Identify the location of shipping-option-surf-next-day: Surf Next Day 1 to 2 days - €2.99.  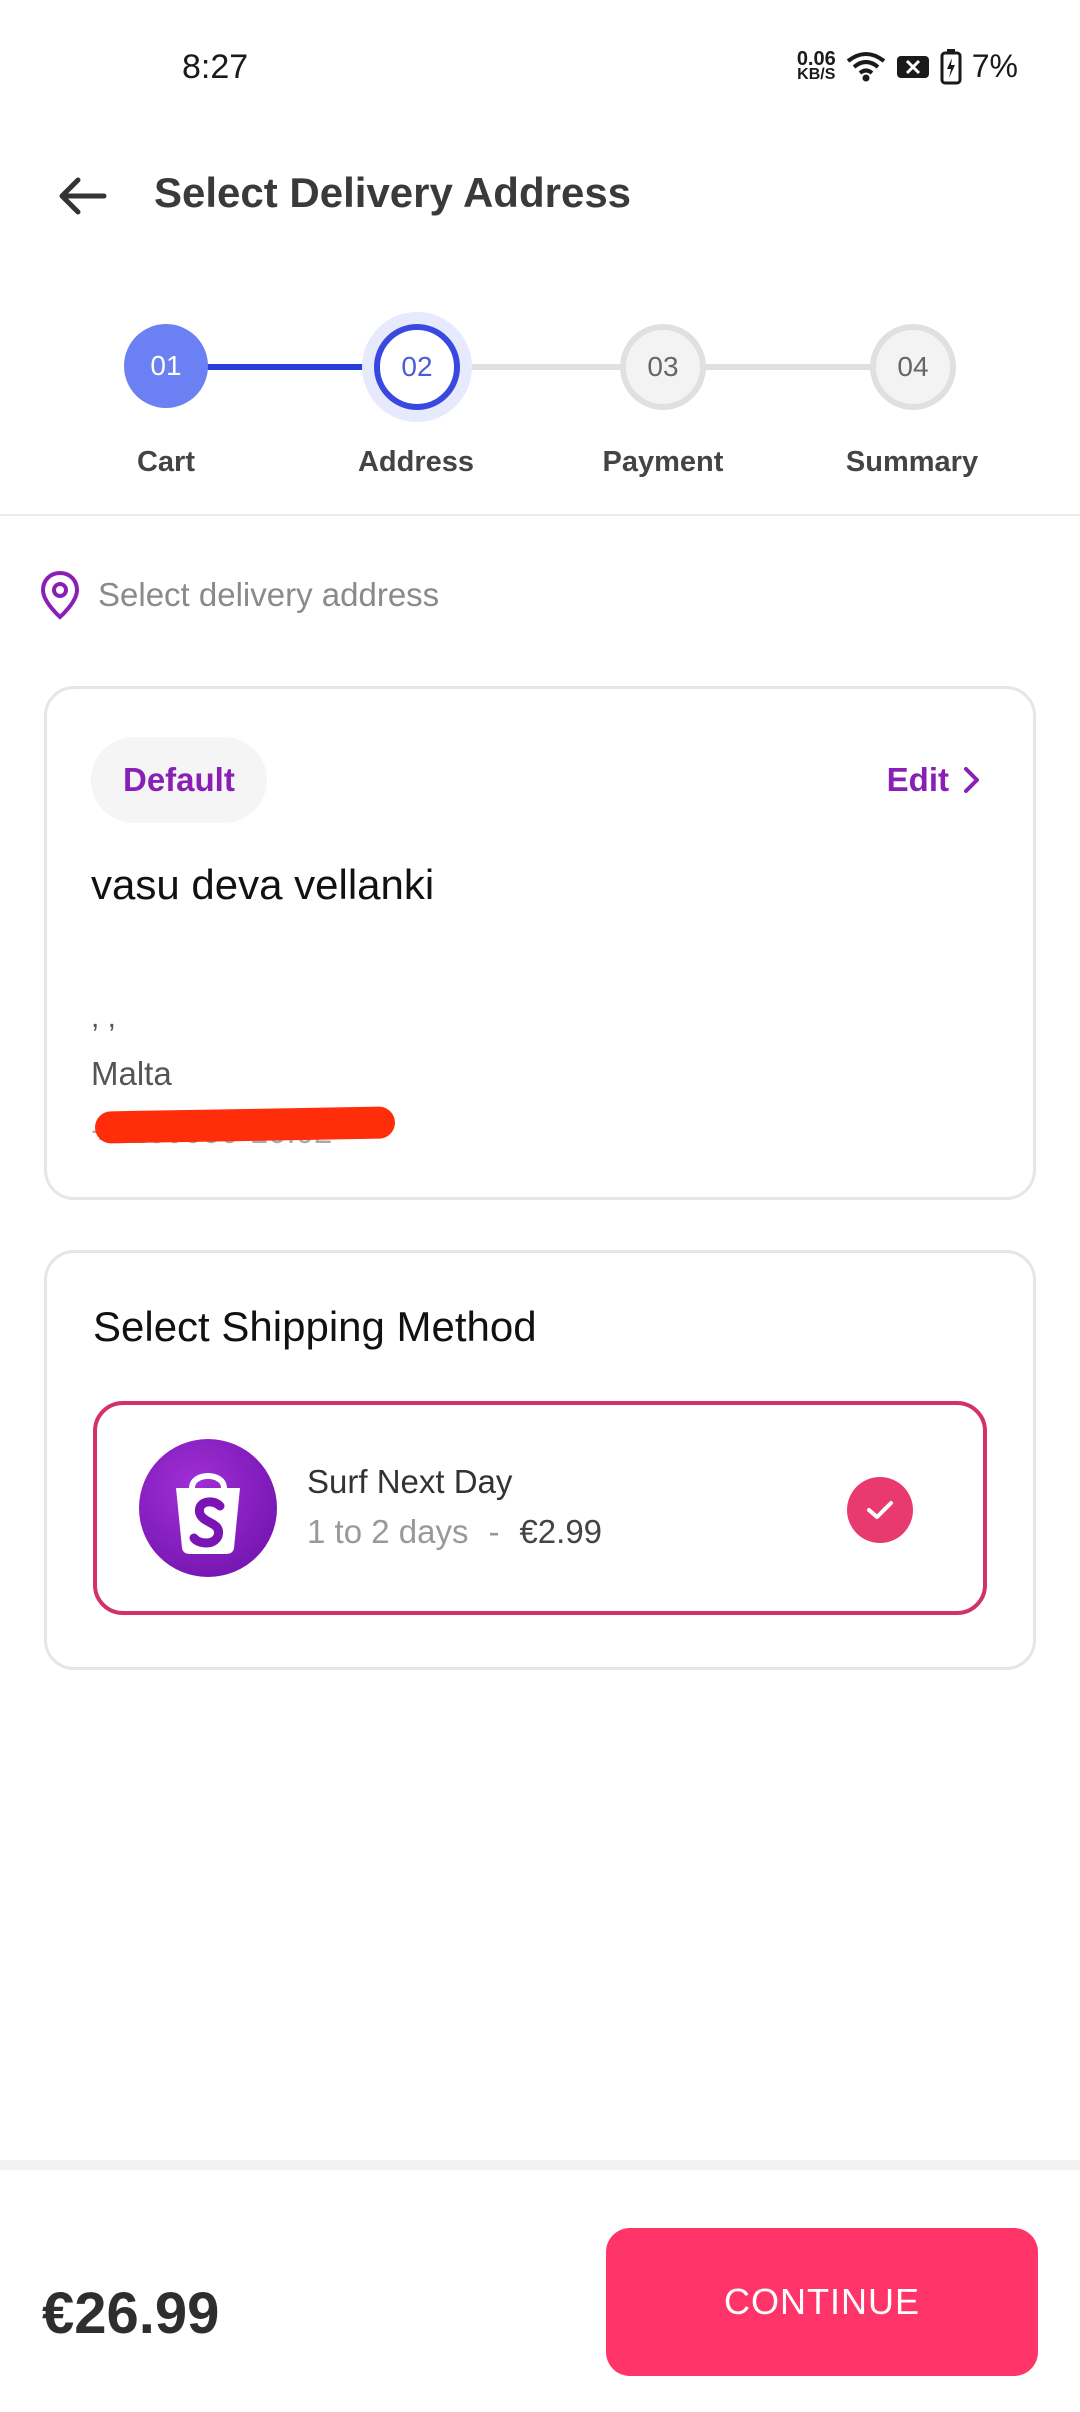
(540, 1508).